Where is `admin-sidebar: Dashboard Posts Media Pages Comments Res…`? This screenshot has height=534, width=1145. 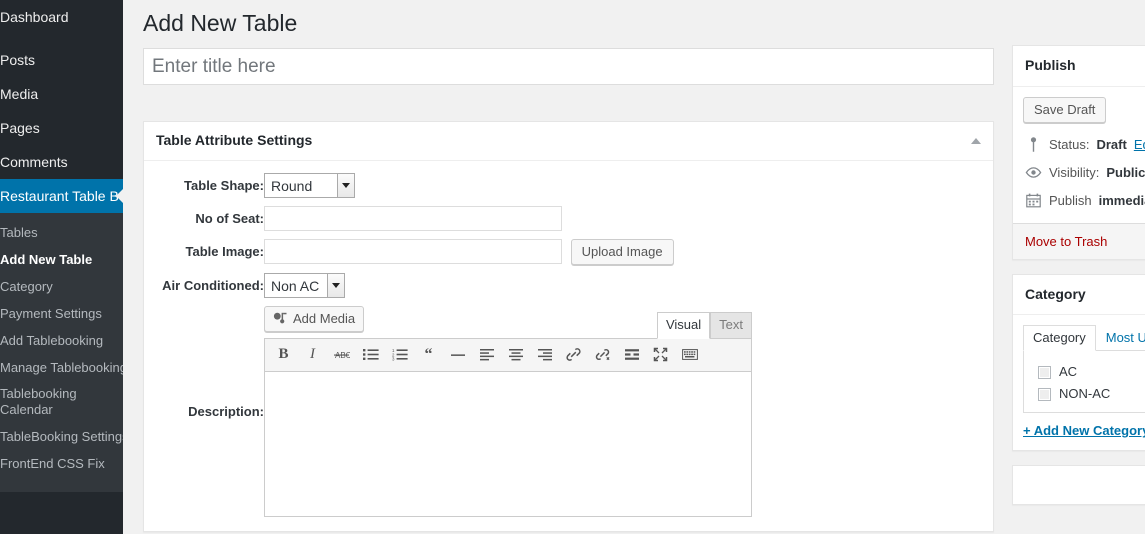 admin-sidebar: Dashboard Posts Media Pages Comments Res… is located at coordinates (61, 267).